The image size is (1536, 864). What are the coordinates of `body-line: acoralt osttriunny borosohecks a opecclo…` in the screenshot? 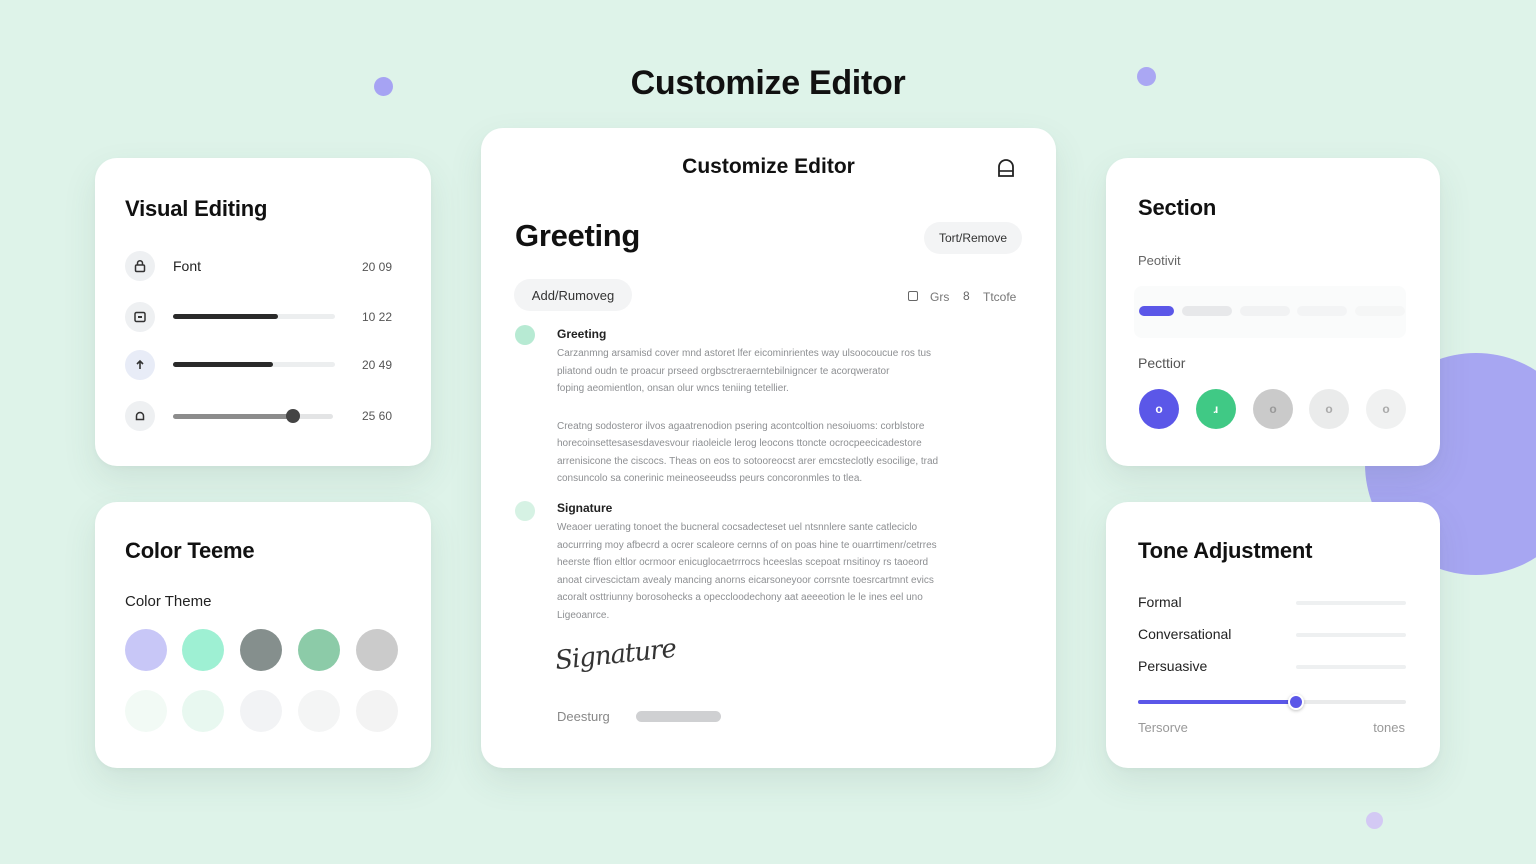 It's located at (740, 597).